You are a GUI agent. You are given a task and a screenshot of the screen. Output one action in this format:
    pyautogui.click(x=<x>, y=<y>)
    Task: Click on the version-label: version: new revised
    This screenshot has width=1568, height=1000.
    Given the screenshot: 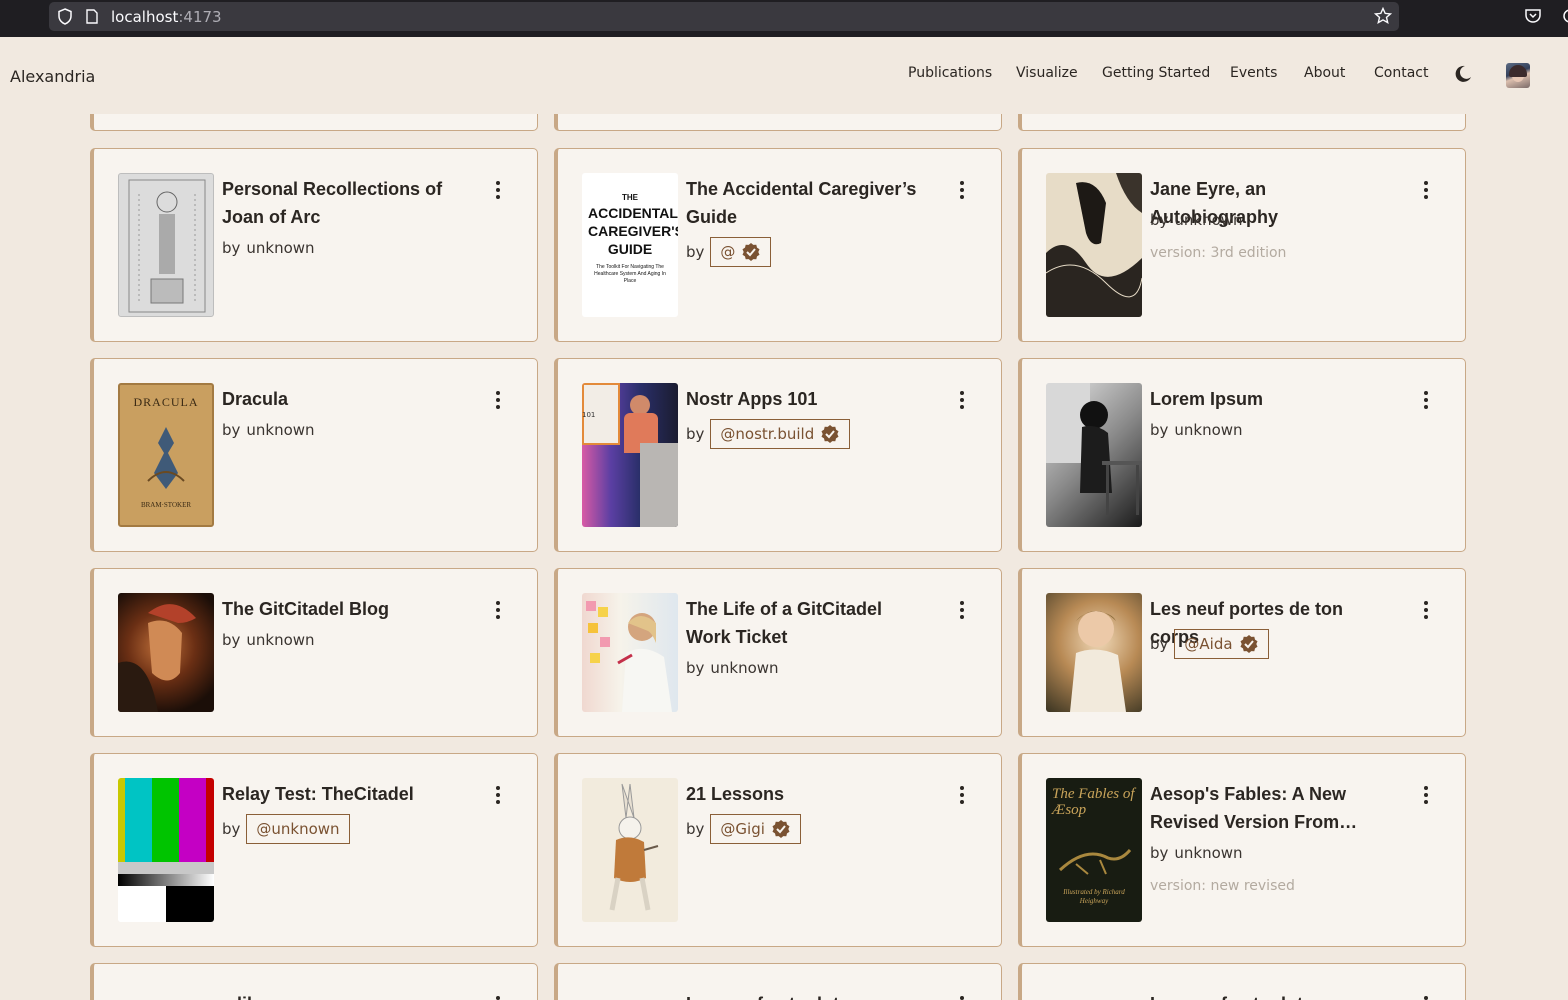 What is the action you would take?
    pyautogui.click(x=1222, y=886)
    